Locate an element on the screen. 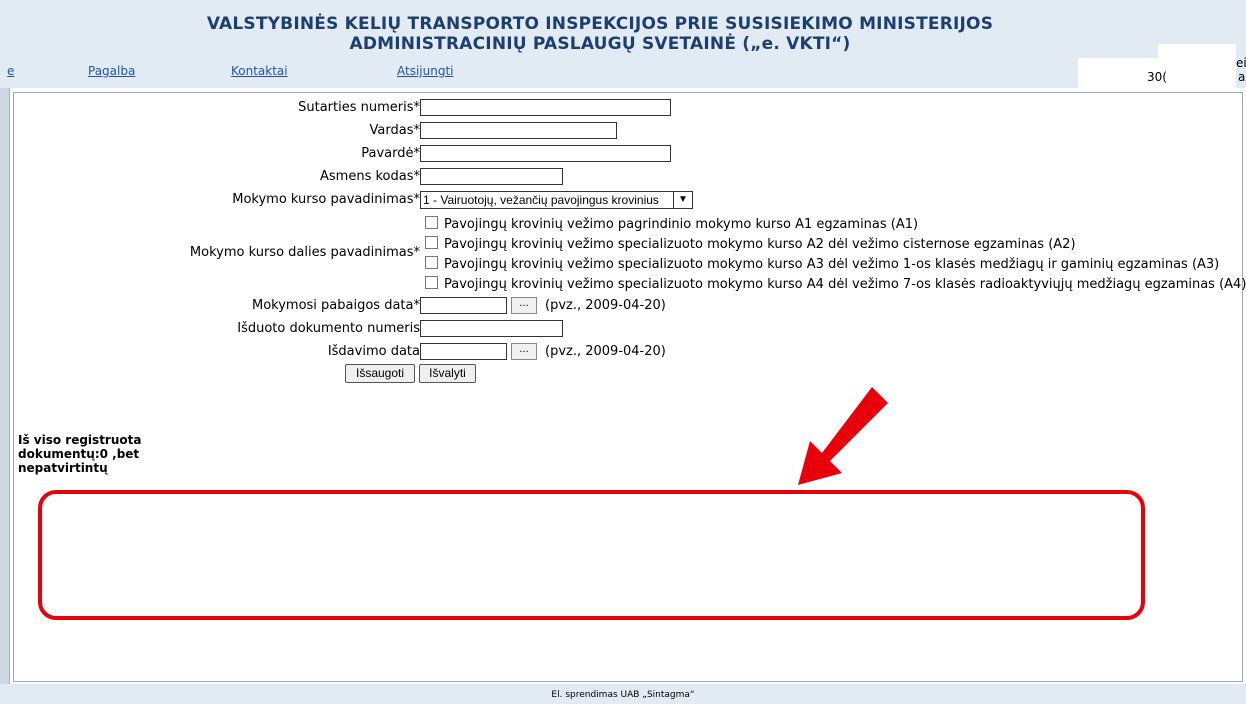 The height and width of the screenshot is (706, 1246). issue-date-input is located at coordinates (463, 351).